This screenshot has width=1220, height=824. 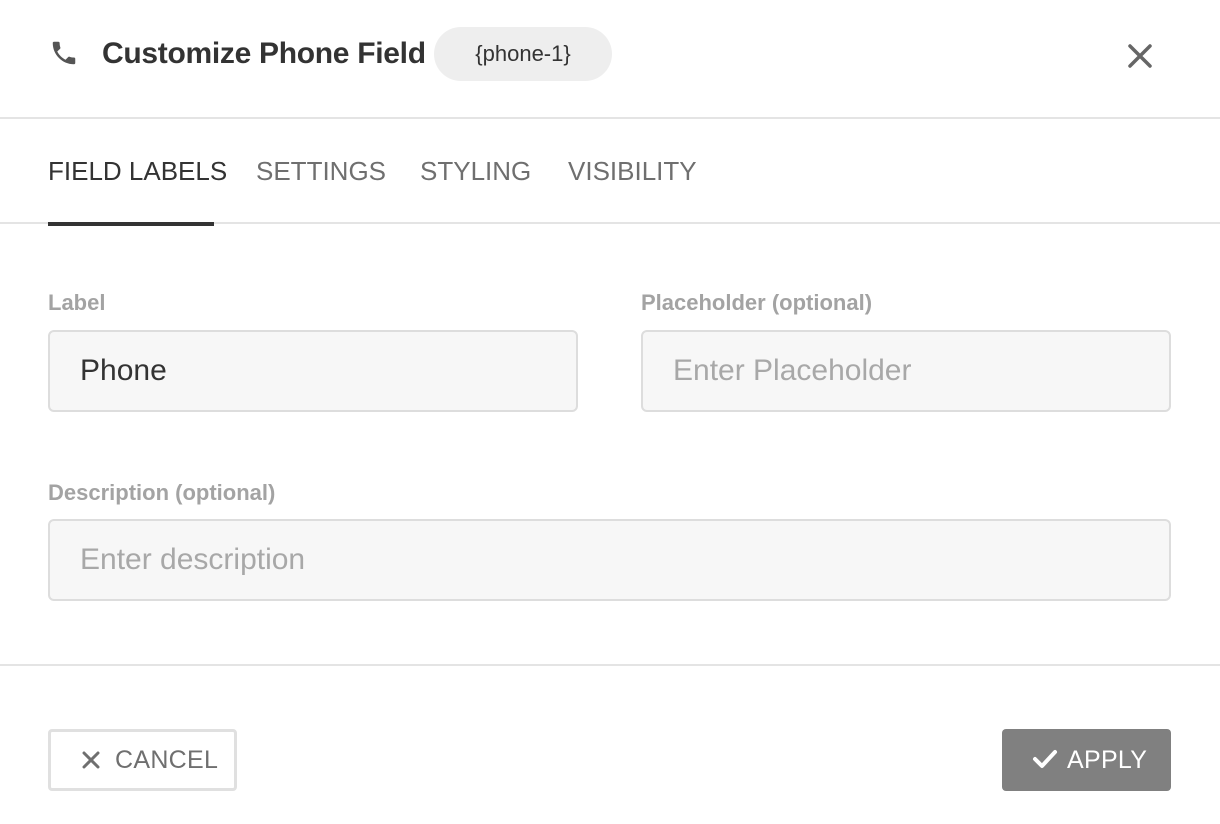 I want to click on tab-field-labels: FIELD LABELS, so click(x=137, y=172).